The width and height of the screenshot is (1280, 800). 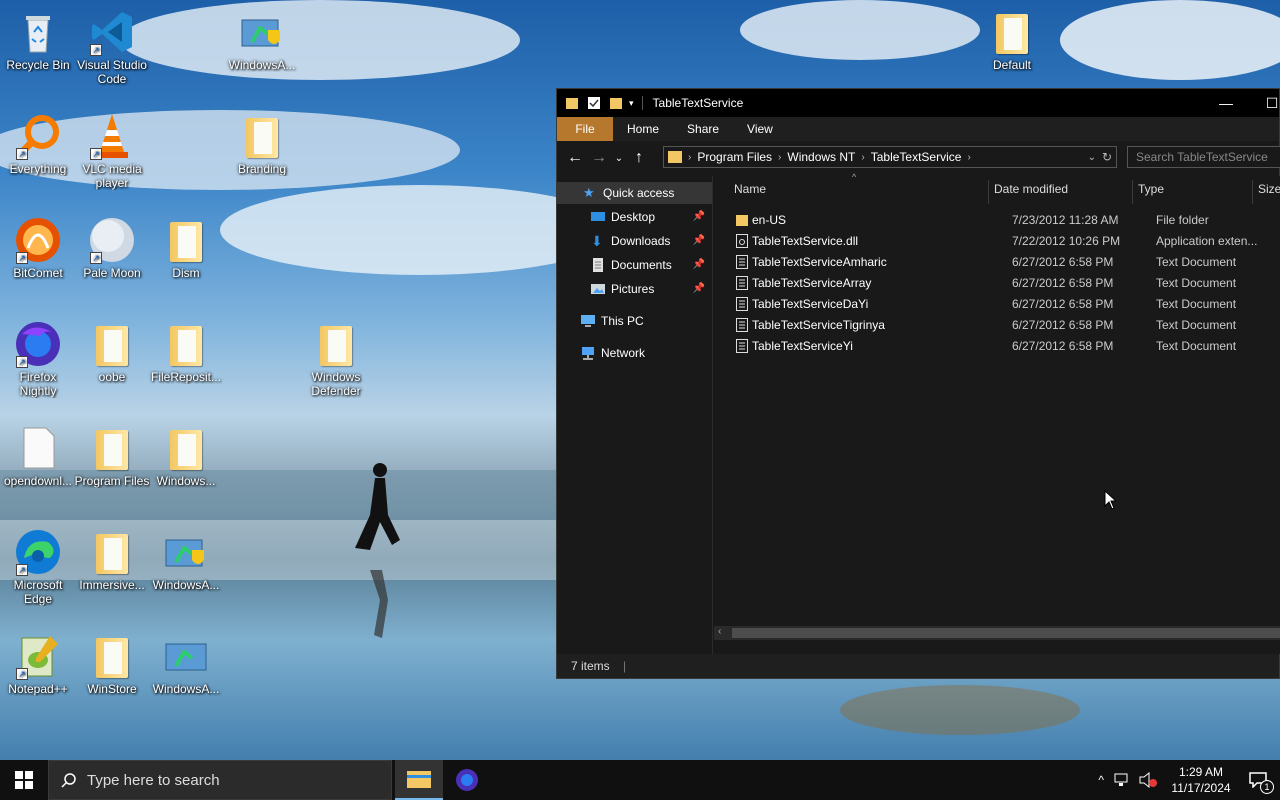 What do you see at coordinates (651, 241) in the screenshot?
I see `nav-item-downloads: ⬇ Downloads 📌` at bounding box center [651, 241].